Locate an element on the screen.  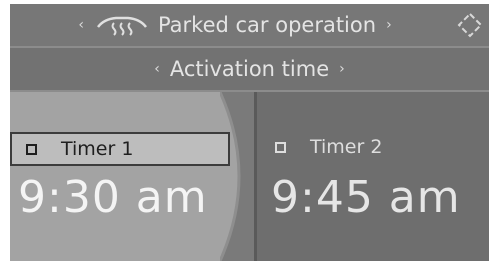
timer-1-selector: Timer 1 is located at coordinates (120, 149).